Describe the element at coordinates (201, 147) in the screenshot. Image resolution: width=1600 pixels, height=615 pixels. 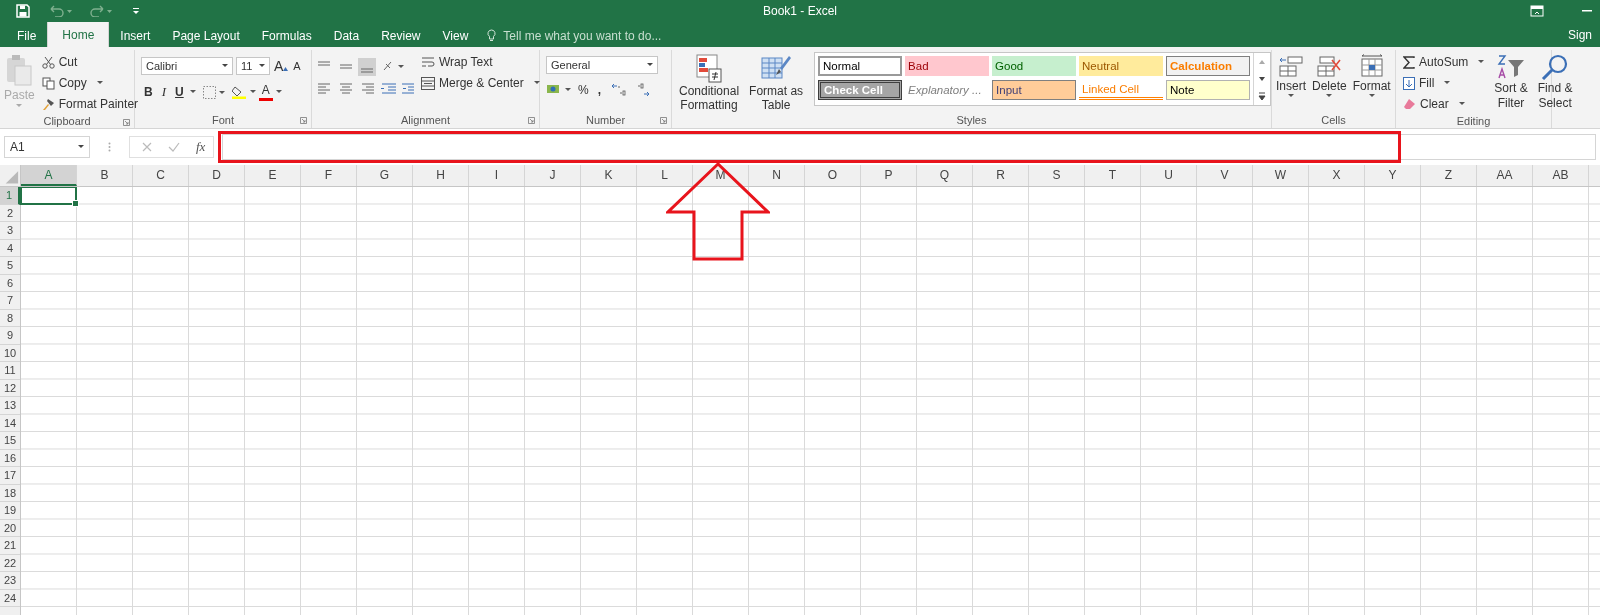
I see `insert-function-button: fx` at that location.